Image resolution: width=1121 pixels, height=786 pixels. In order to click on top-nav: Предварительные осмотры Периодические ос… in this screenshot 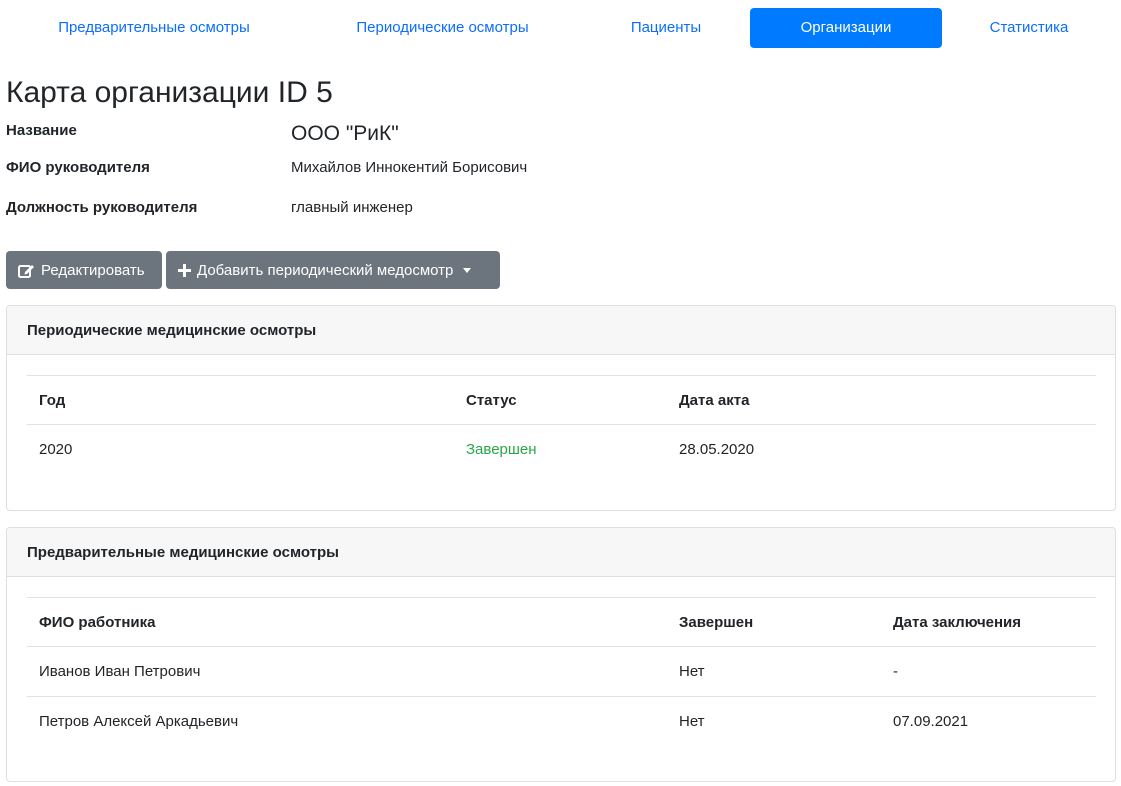, I will do `click(560, 28)`.